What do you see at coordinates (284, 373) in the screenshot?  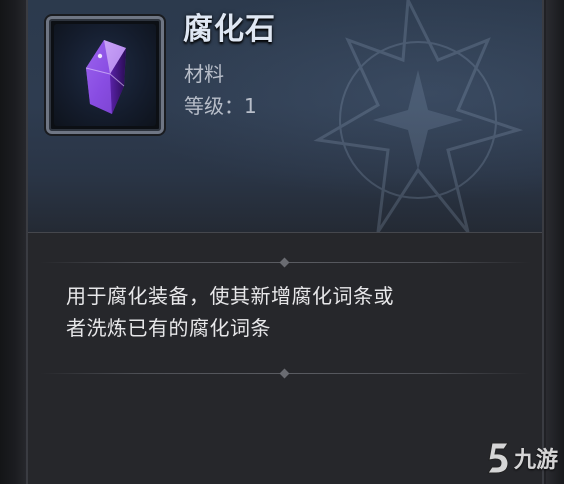 I see `divider-bottom-ornament` at bounding box center [284, 373].